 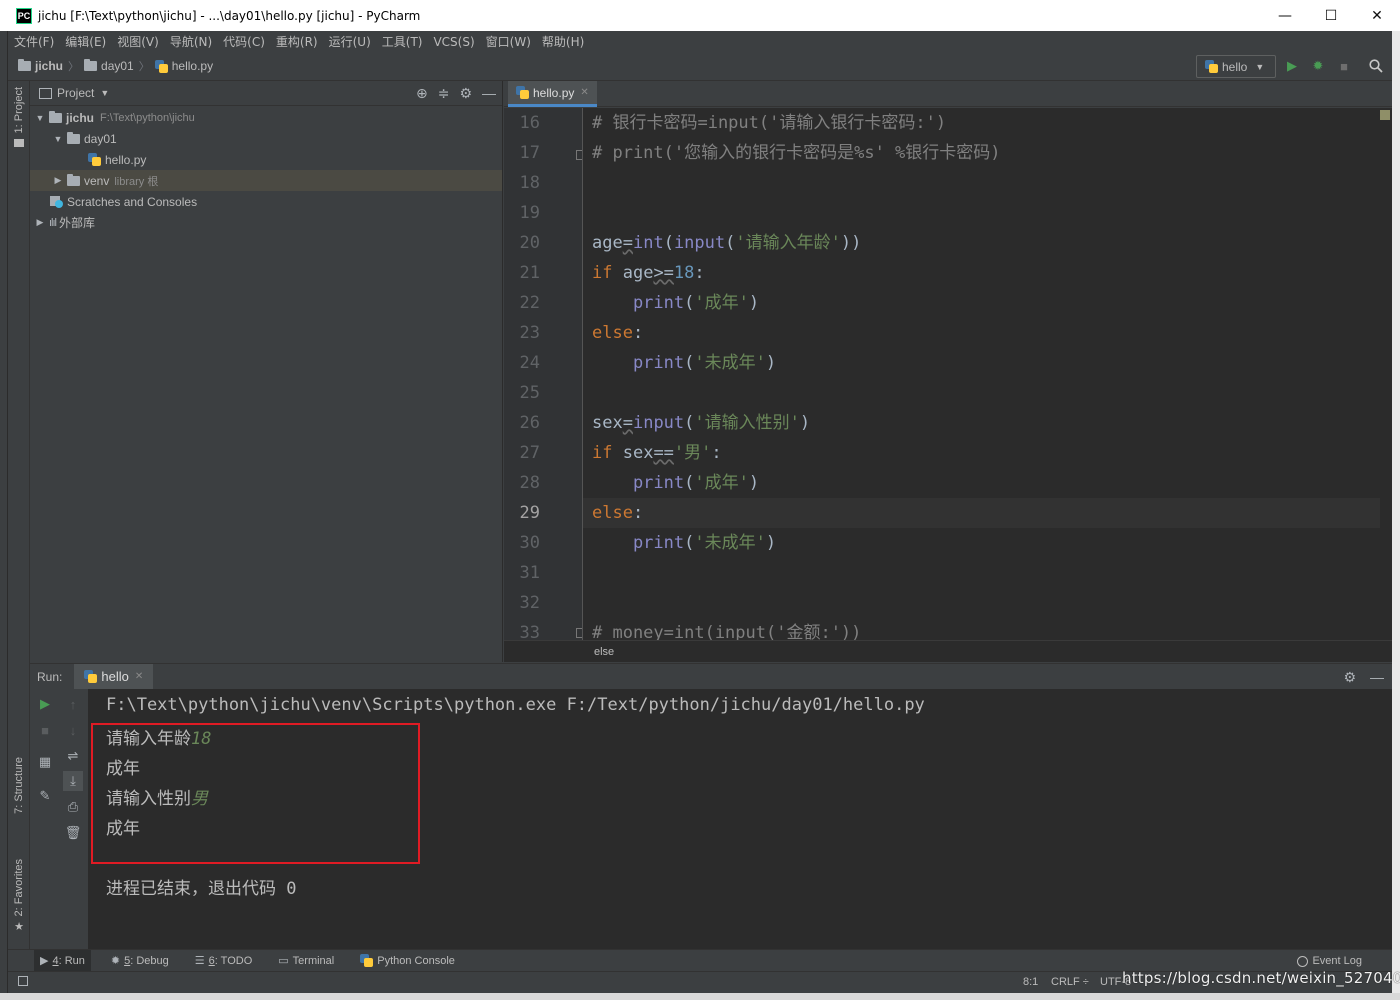 I want to click on menu-edit: 编辑(E), so click(x=85, y=41).